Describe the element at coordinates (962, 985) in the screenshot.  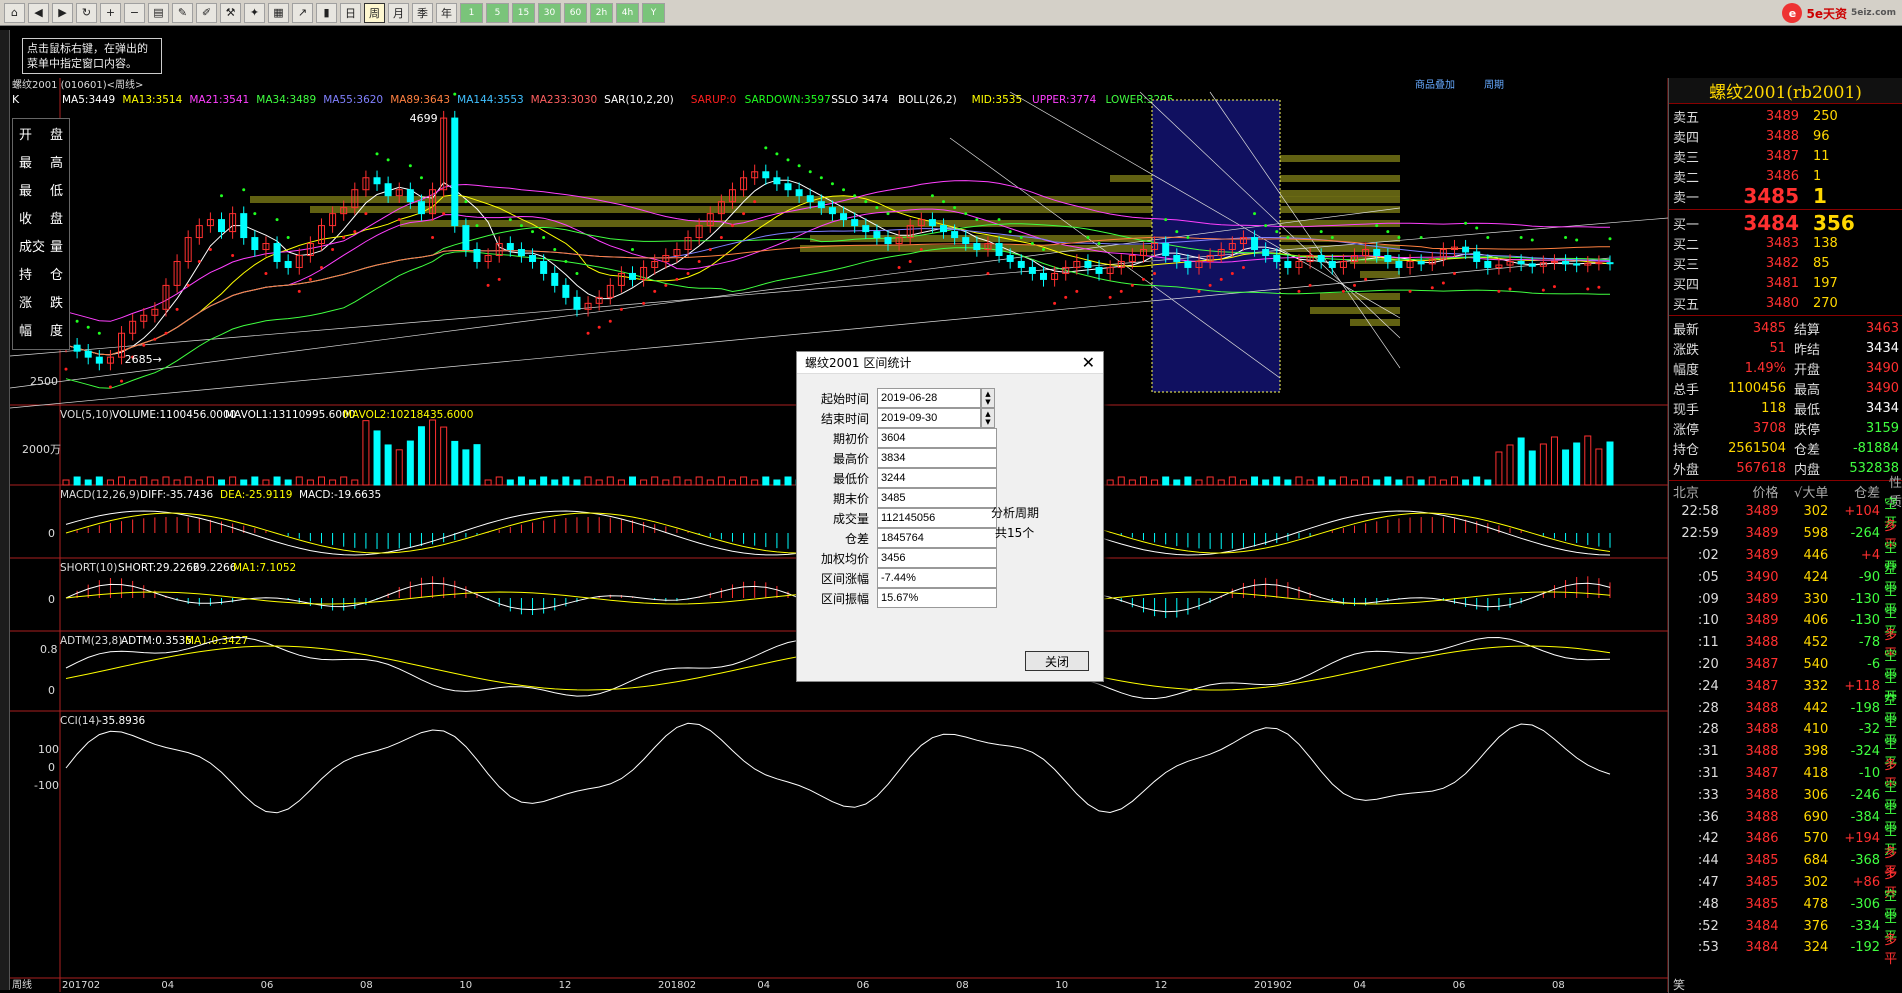
I see `xaxis-tick: 08` at that location.